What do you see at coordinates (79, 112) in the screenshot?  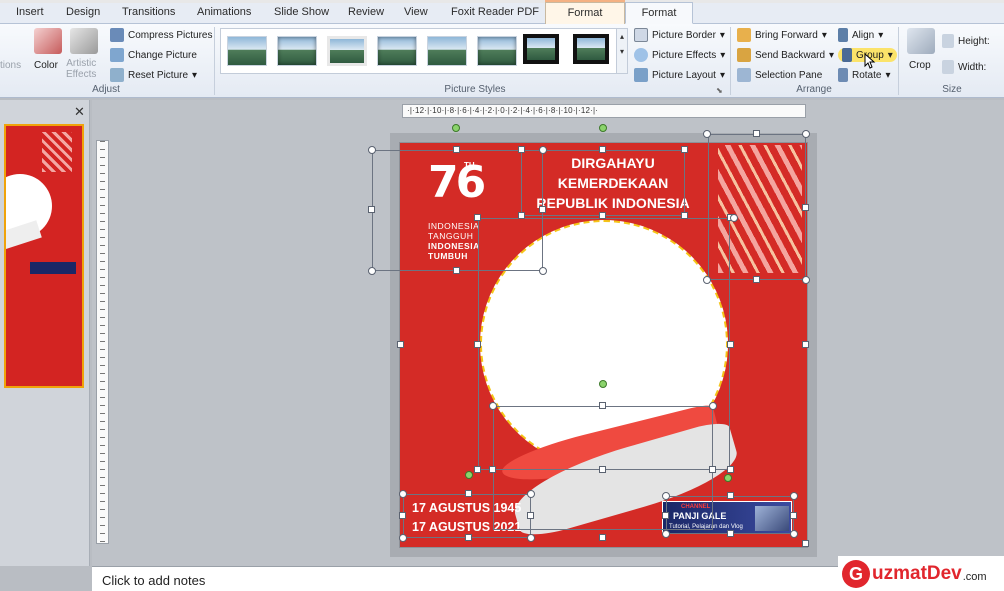 I see `close-pane-icon: ✕` at bounding box center [79, 112].